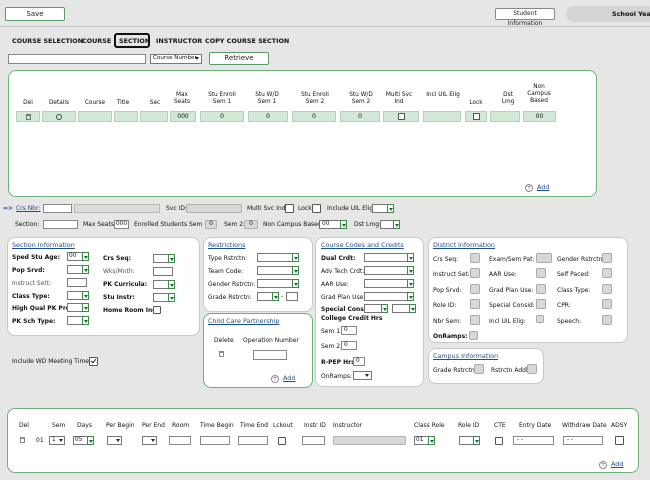 This screenshot has width=650, height=480. What do you see at coordinates (529, 188) in the screenshot?
I see `add-icon: +` at bounding box center [529, 188].